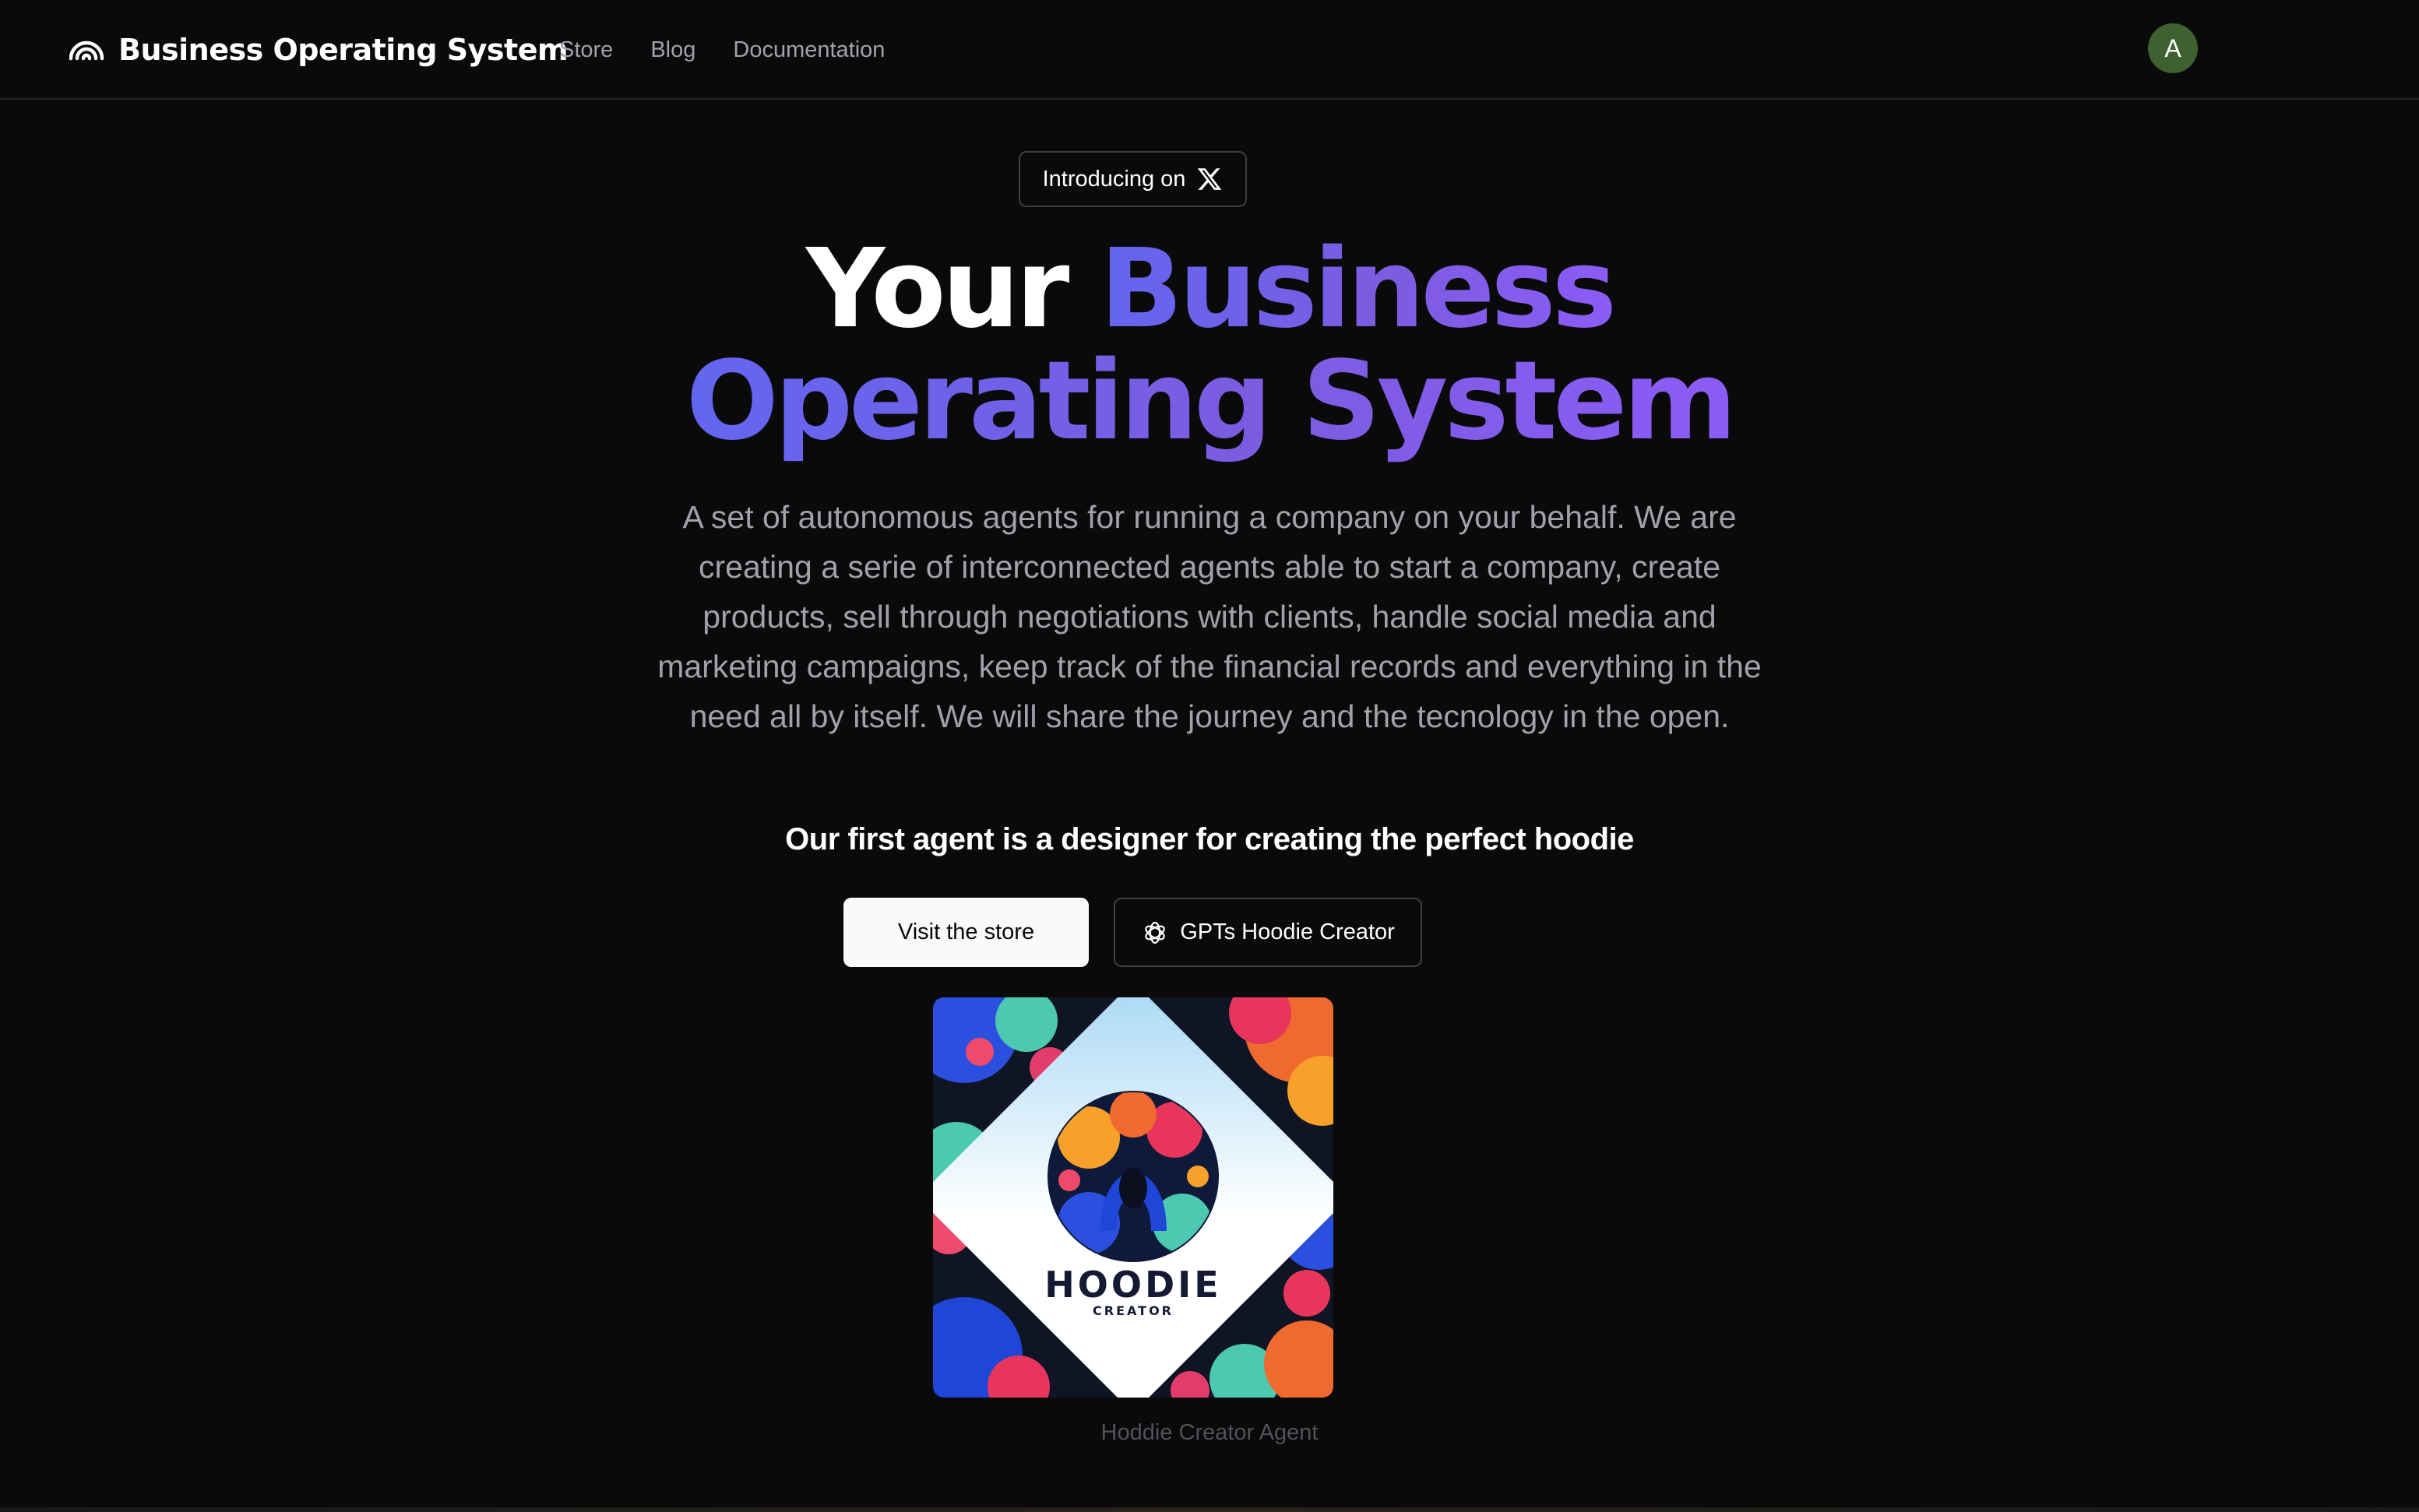  What do you see at coordinates (722, 50) in the screenshot?
I see `main-nav: Store Blog Documentation` at bounding box center [722, 50].